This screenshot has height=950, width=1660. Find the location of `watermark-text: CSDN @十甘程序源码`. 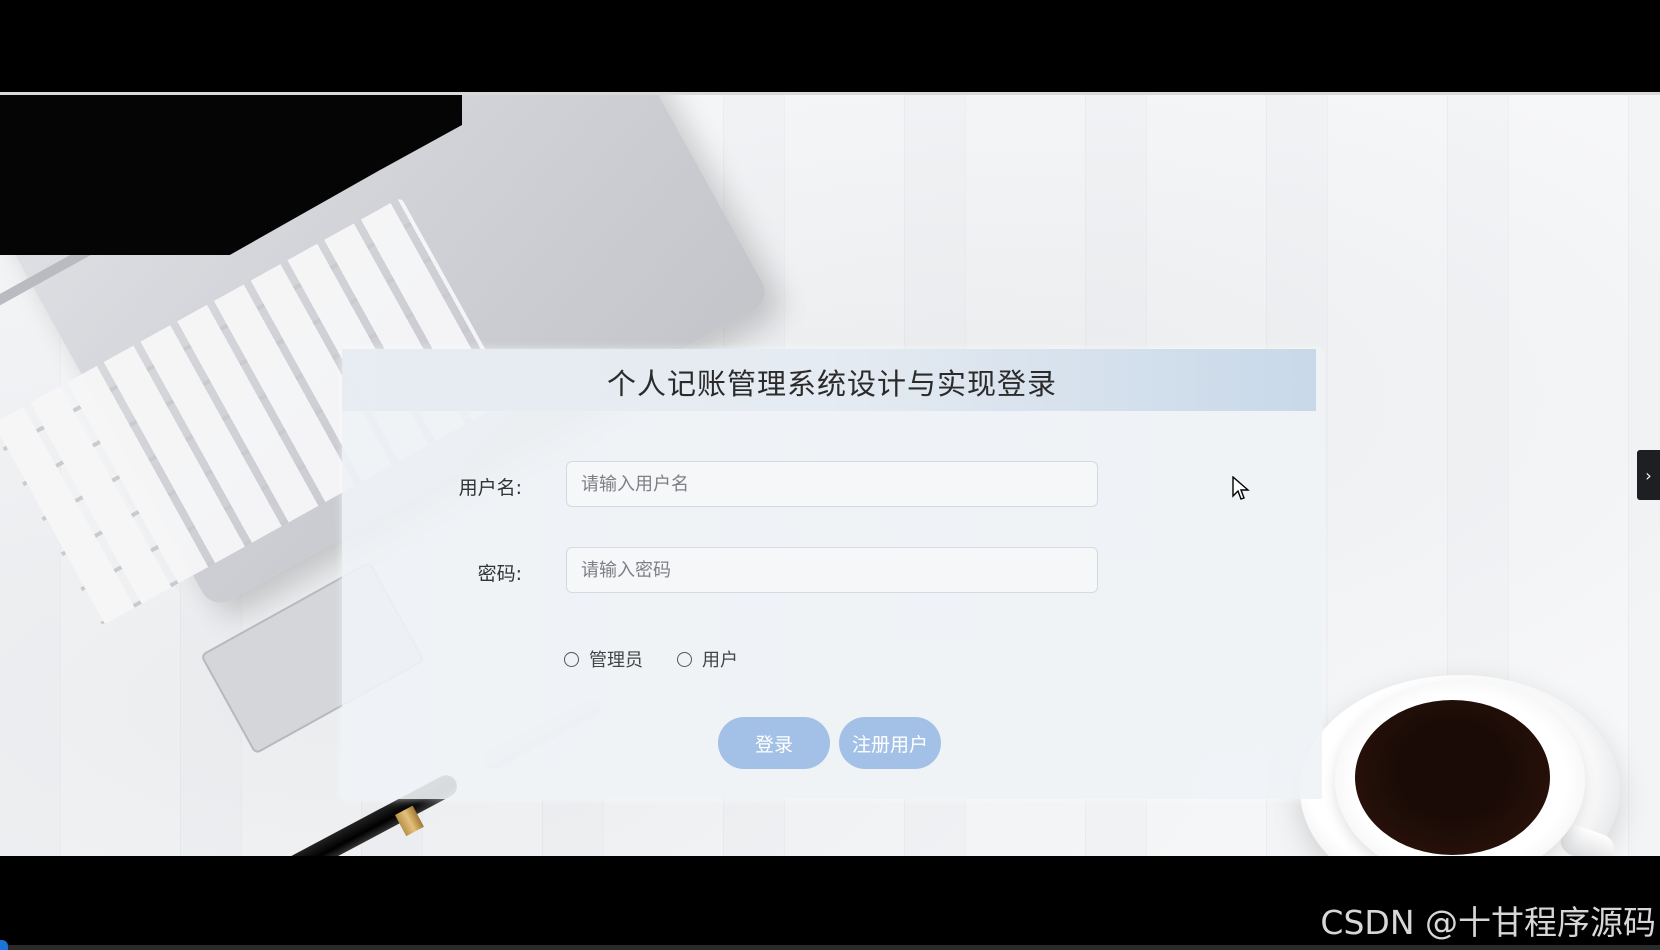

watermark-text: CSDN @十甘程序源码 is located at coordinates (1488, 922).